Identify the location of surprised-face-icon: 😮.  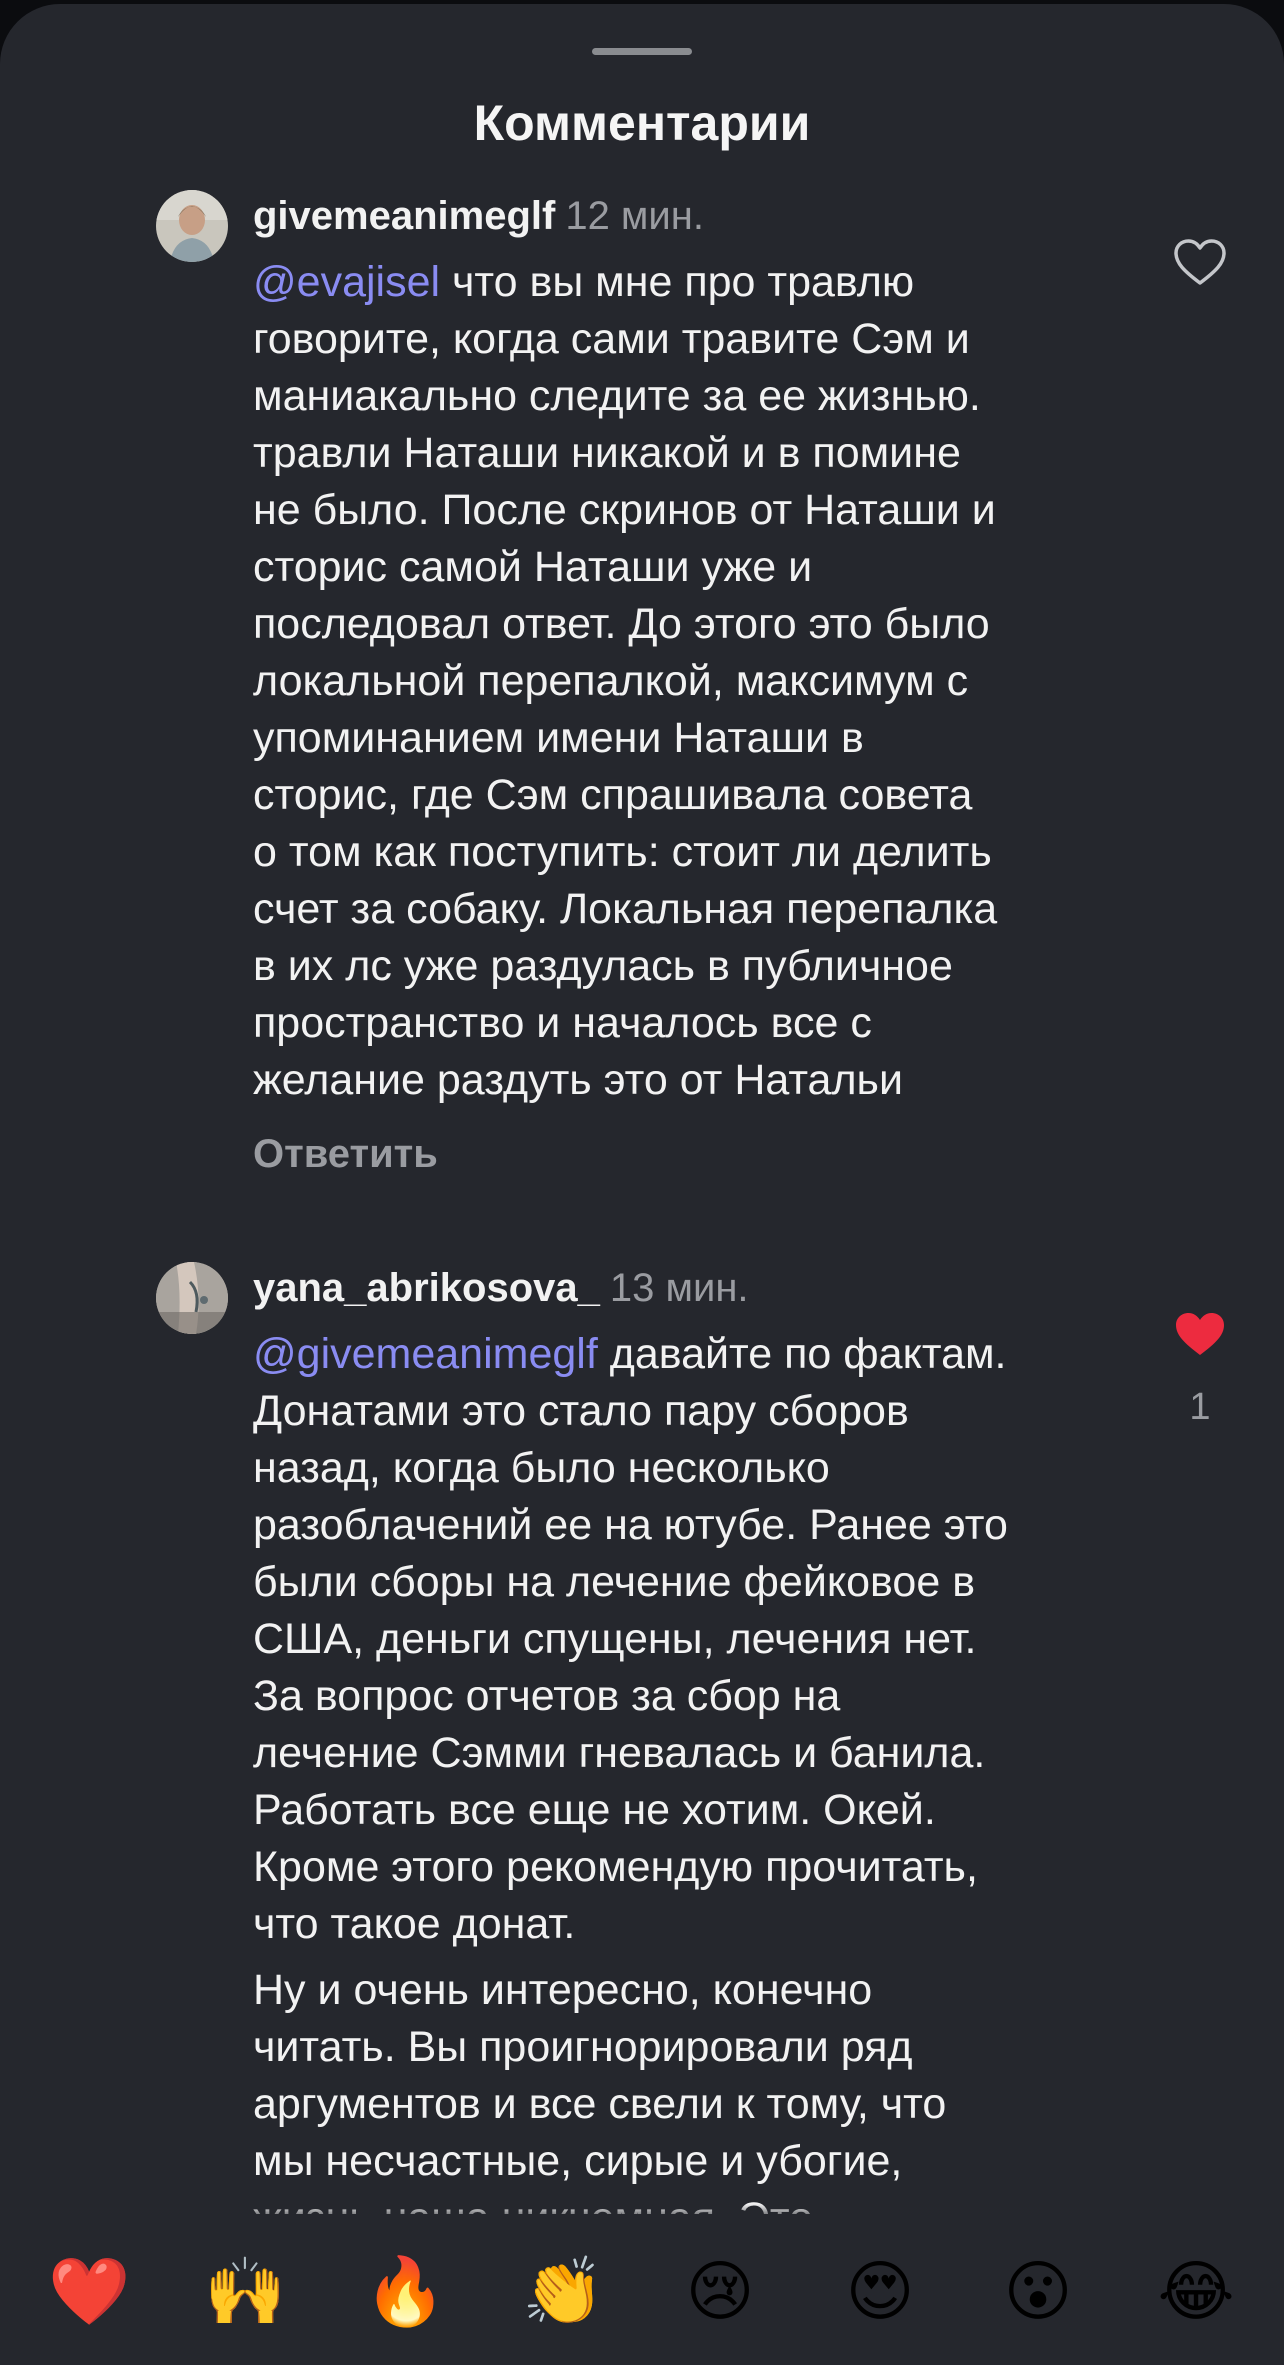
(1038, 2292).